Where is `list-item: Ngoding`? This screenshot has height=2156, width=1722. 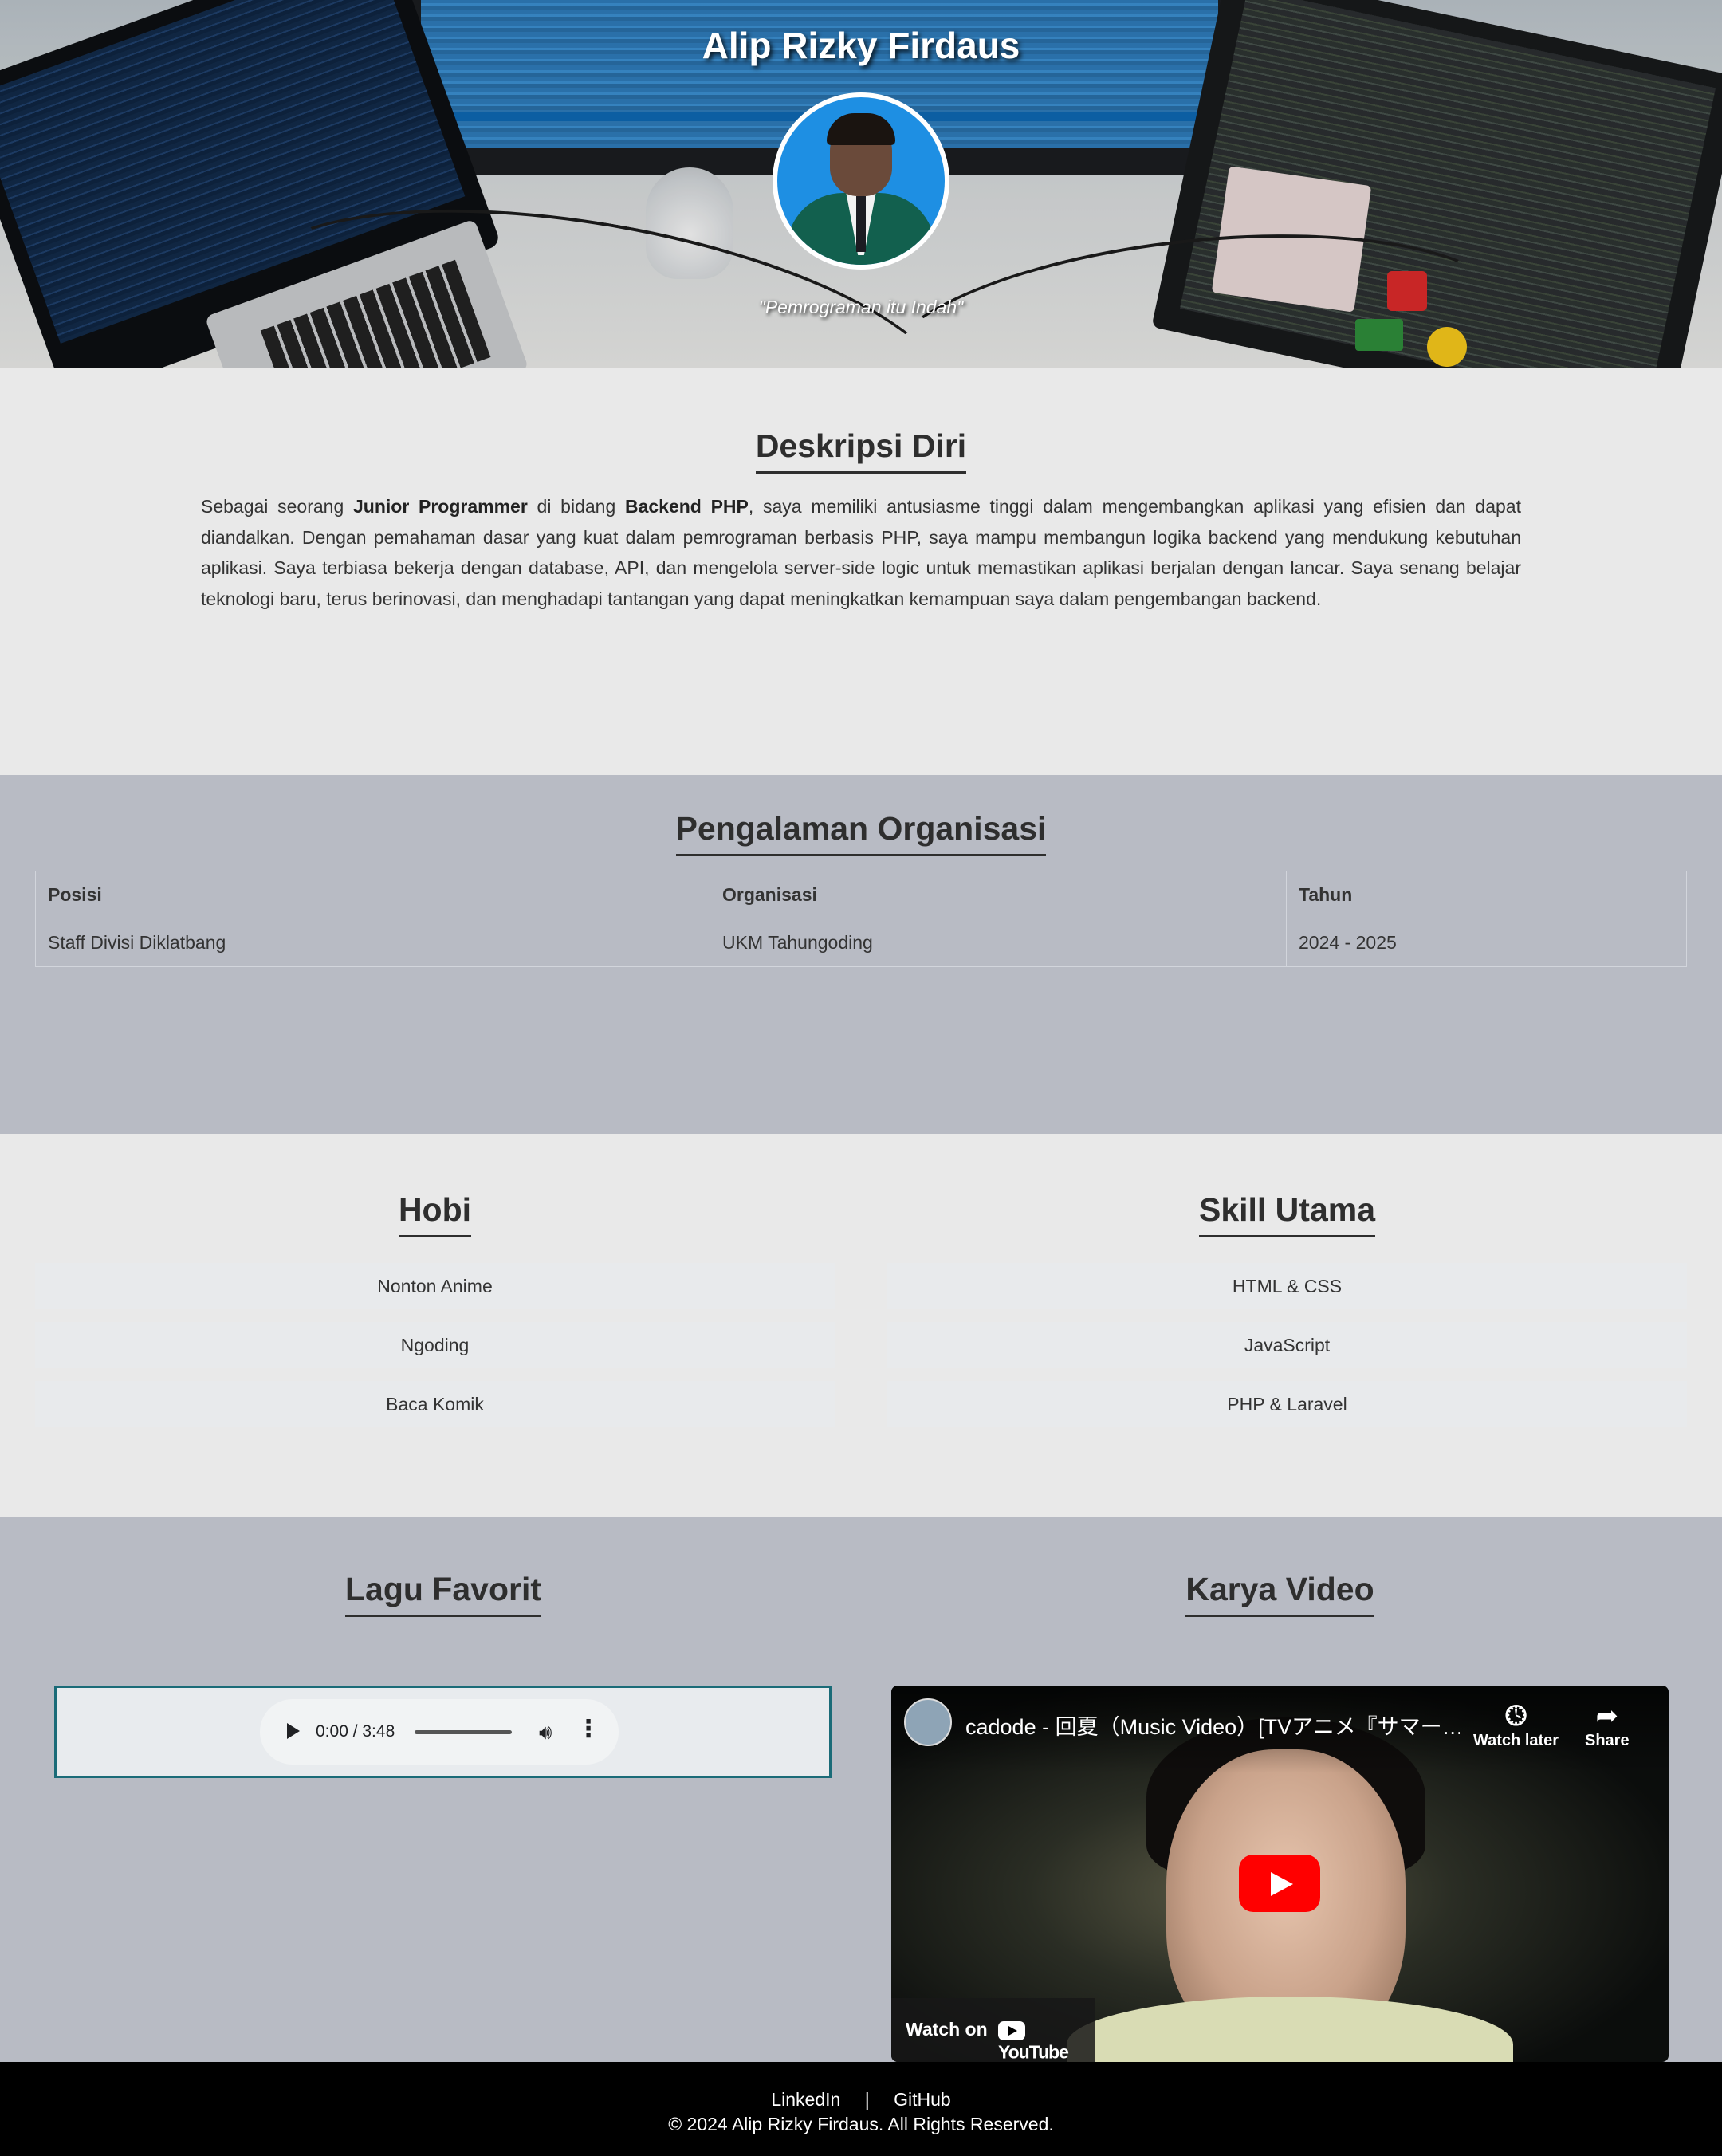 list-item: Ngoding is located at coordinates (435, 1345).